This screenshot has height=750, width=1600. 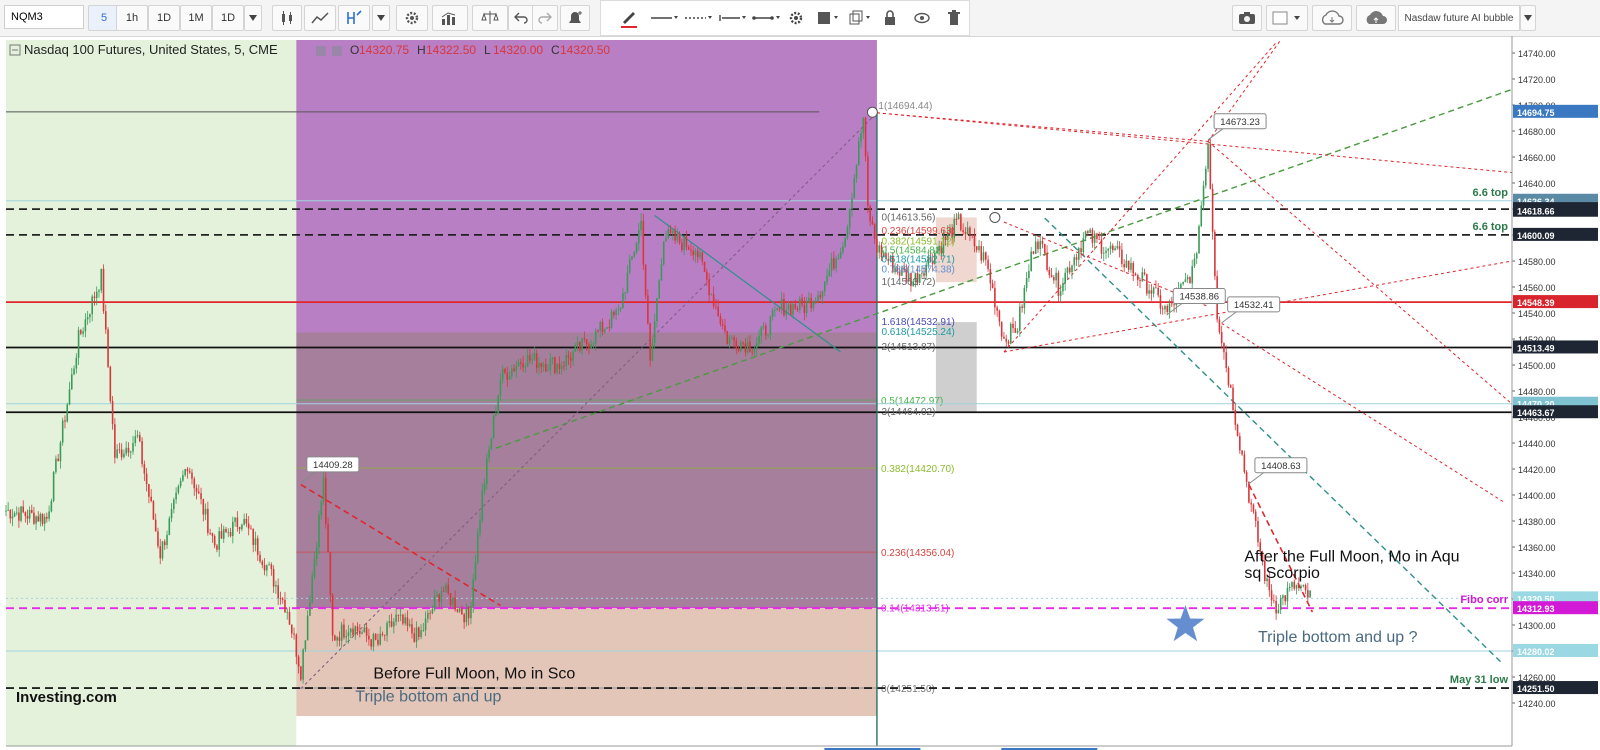 What do you see at coordinates (1537, 288) in the screenshot?
I see `y-tick-label: 14560.00` at bounding box center [1537, 288].